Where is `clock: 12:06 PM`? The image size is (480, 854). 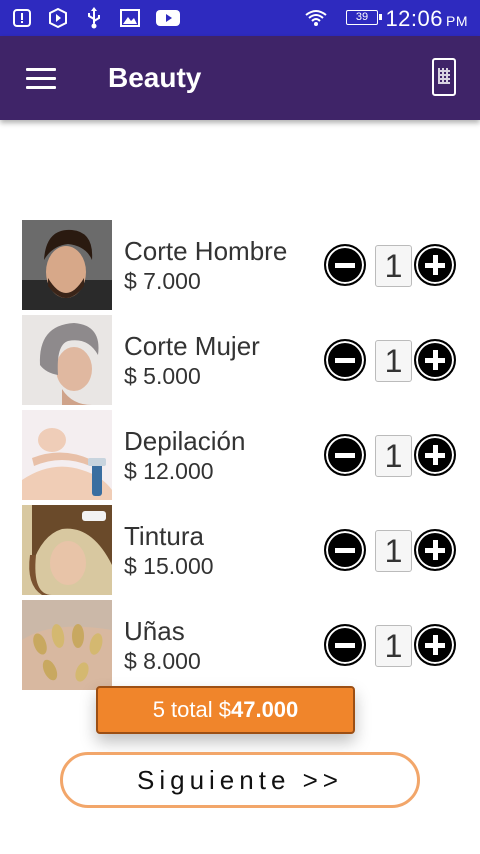
clock: 12:06 PM is located at coordinates (426, 19).